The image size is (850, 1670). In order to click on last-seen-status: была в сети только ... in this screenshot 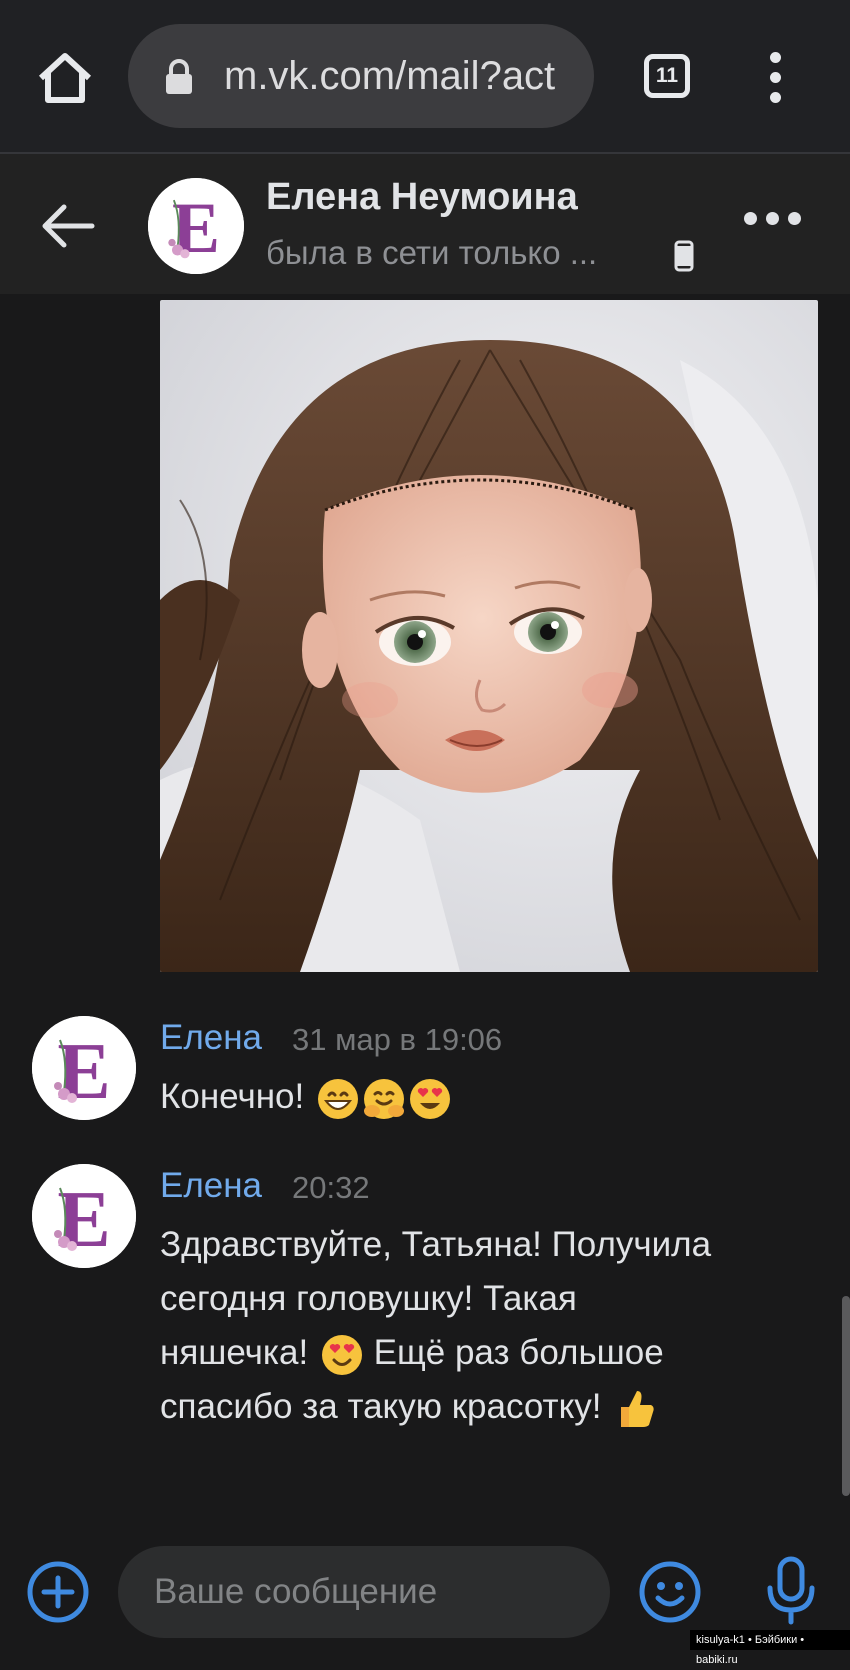, I will do `click(432, 252)`.